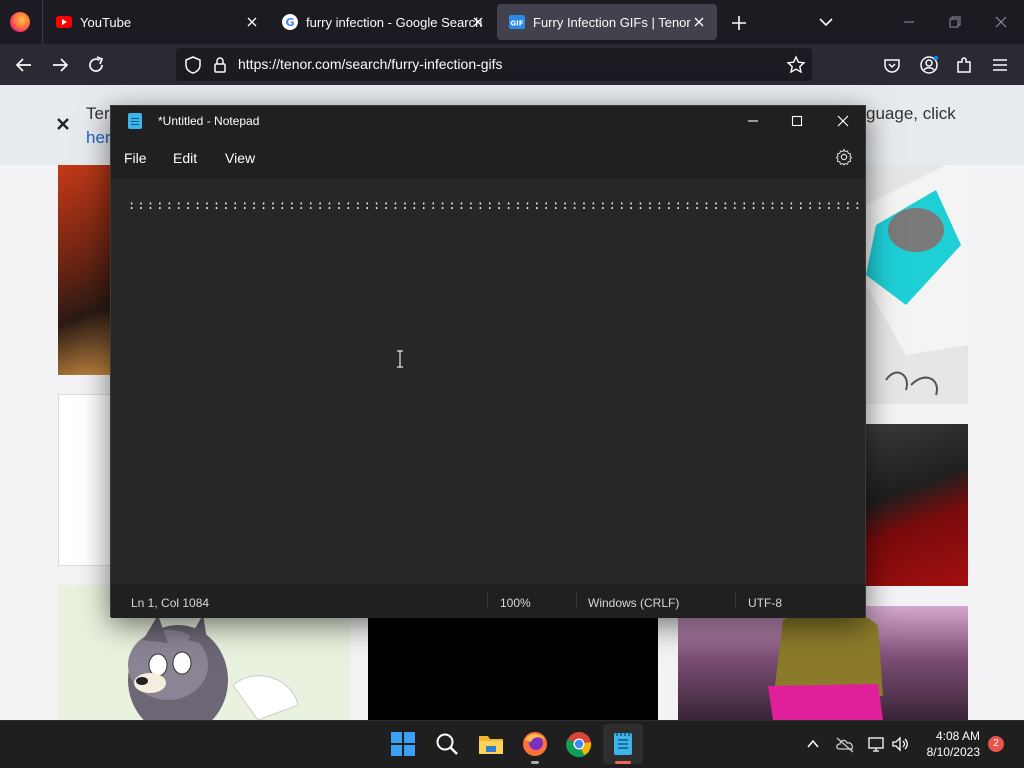  I want to click on windows-start-icon, so click(403, 744).